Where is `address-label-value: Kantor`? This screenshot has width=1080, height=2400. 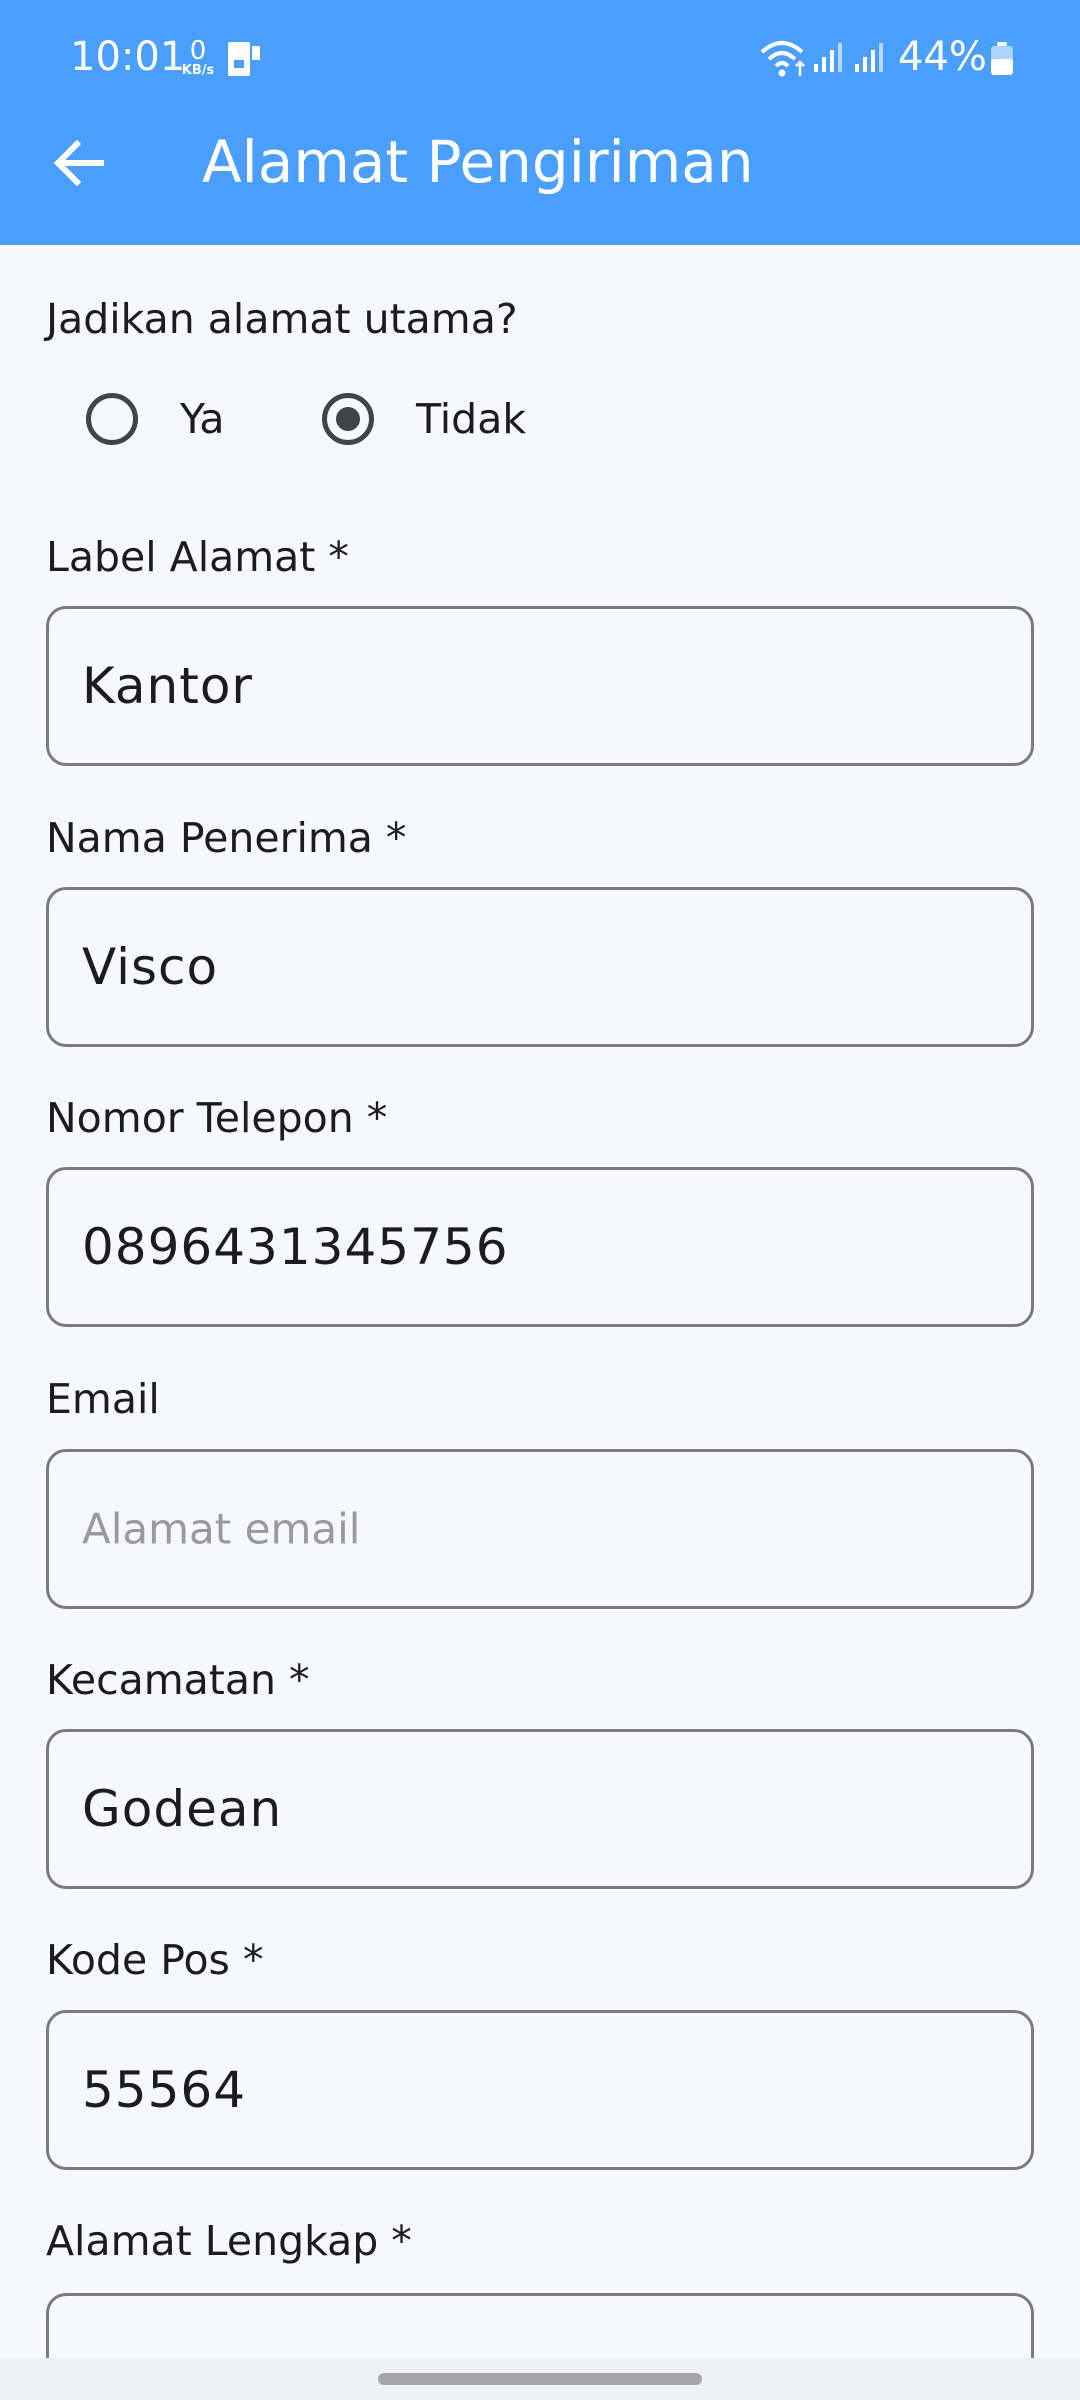 address-label-value: Kantor is located at coordinates (167, 686).